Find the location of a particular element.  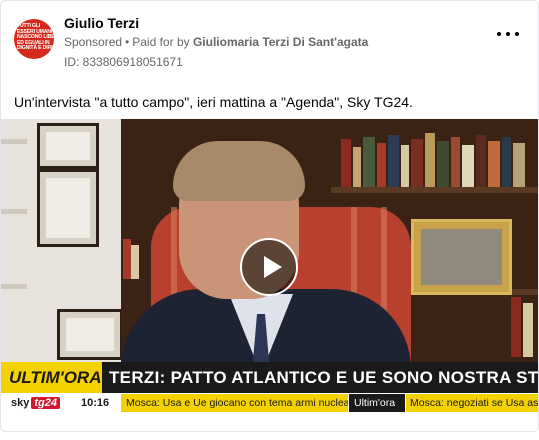

play-icon is located at coordinates (269, 267).